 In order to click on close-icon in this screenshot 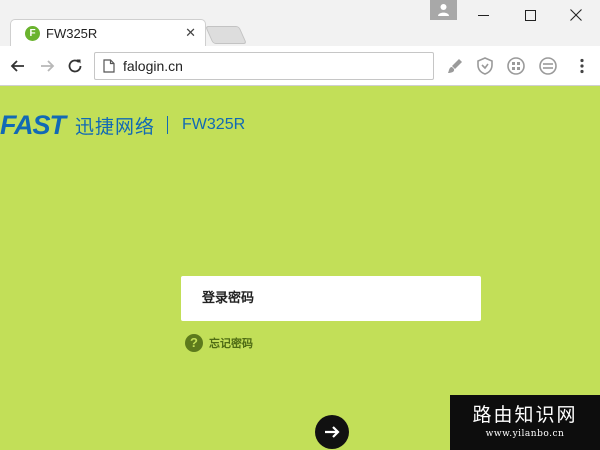, I will do `click(576, 15)`.